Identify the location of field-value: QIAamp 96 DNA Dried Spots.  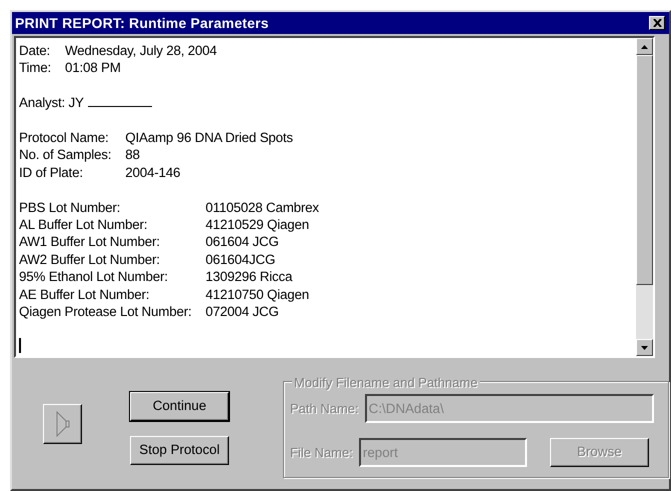
(209, 137).